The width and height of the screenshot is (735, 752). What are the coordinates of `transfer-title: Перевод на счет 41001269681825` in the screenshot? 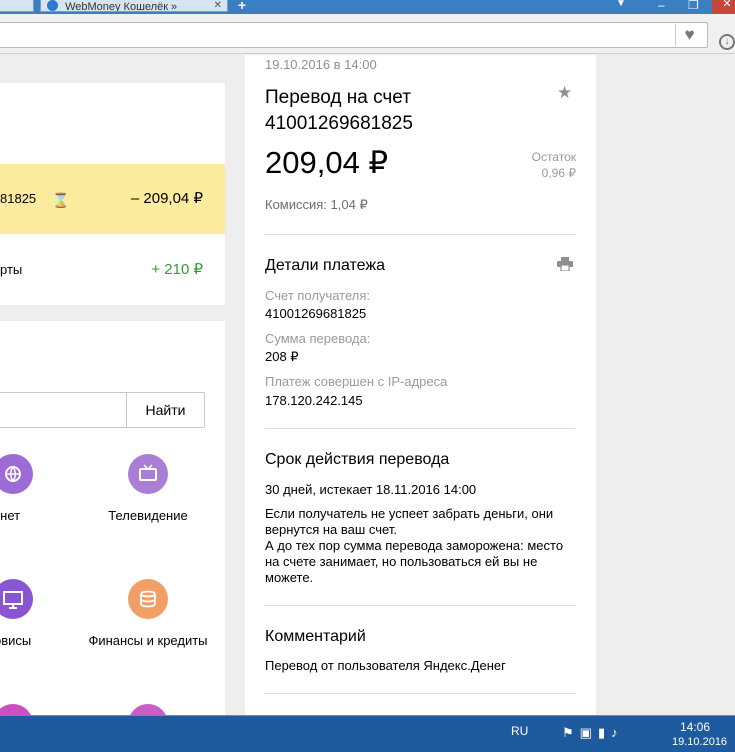 It's located at (339, 110).